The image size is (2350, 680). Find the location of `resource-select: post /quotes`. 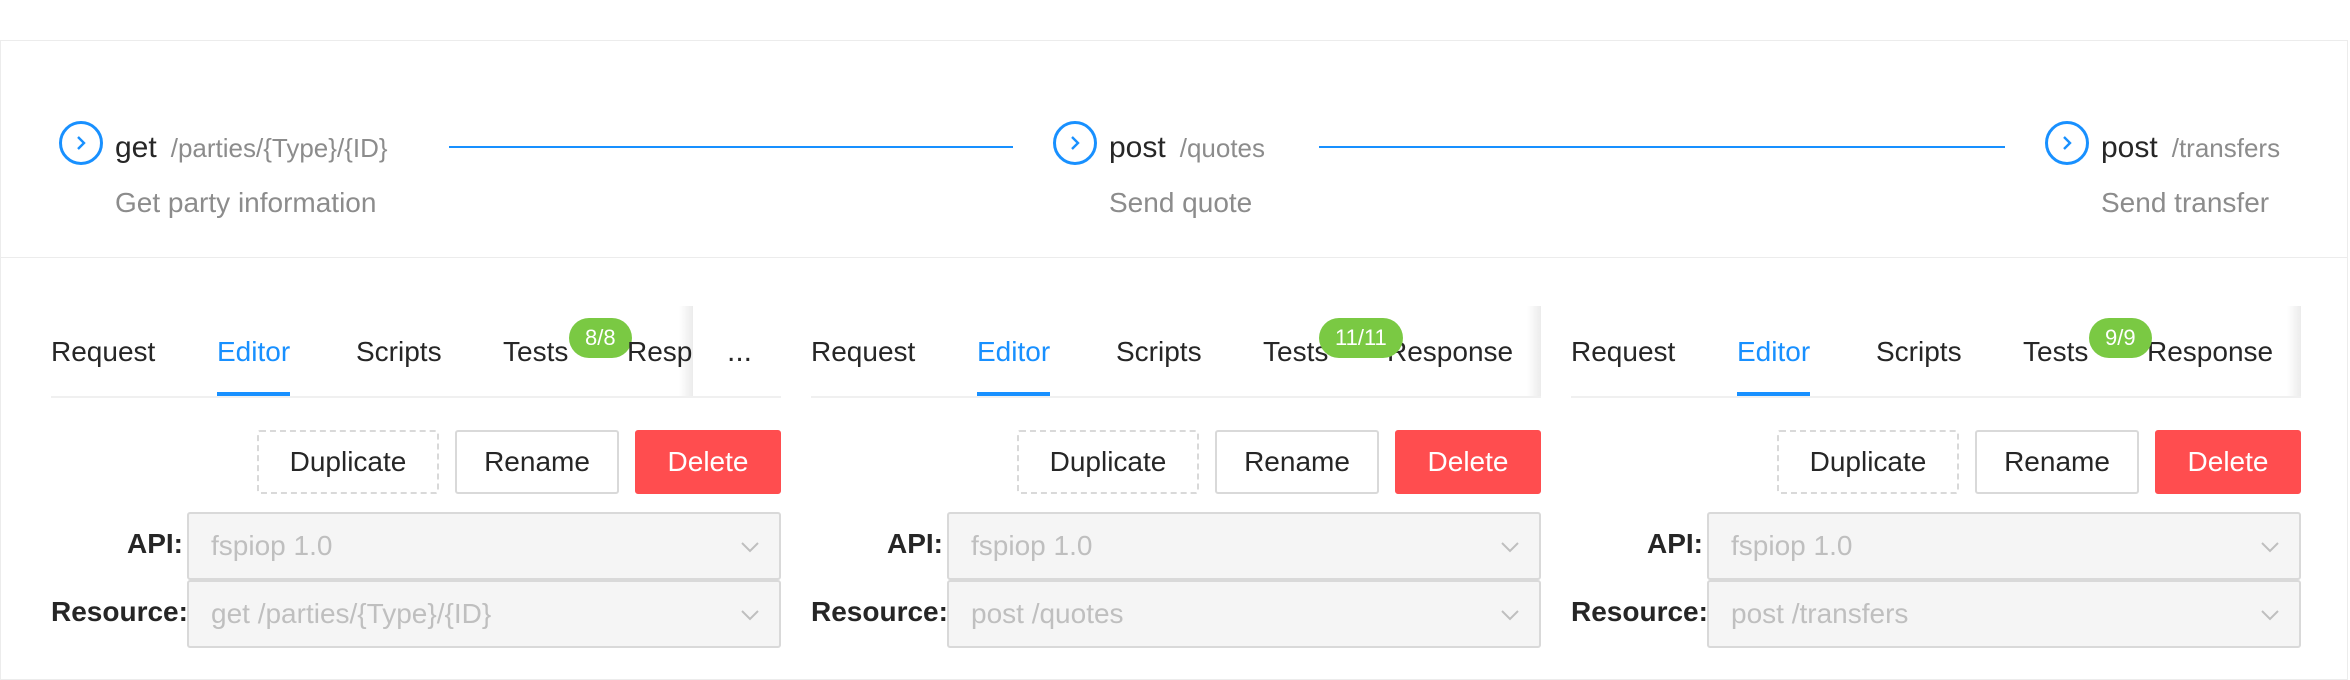

resource-select: post /quotes is located at coordinates (1244, 614).